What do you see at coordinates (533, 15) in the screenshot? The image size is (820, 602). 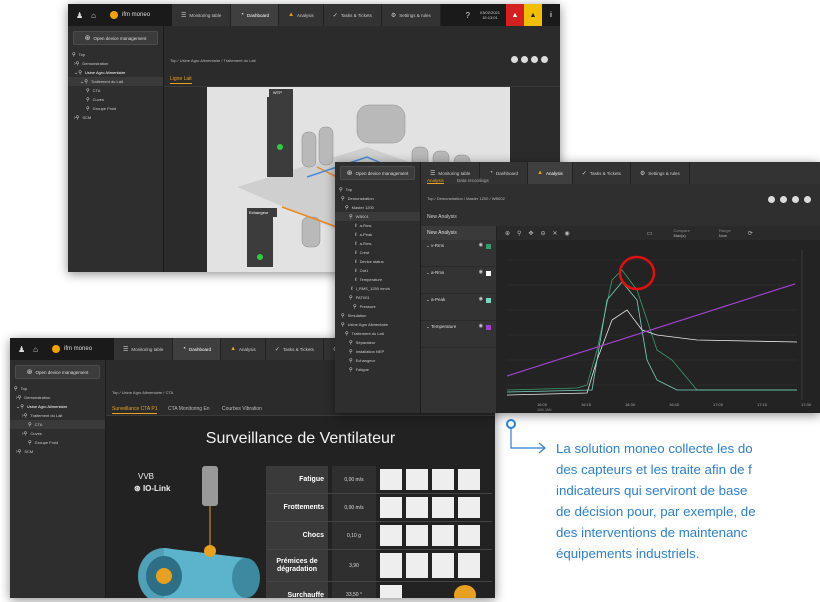 I see `warning-badge: ▲` at bounding box center [533, 15].